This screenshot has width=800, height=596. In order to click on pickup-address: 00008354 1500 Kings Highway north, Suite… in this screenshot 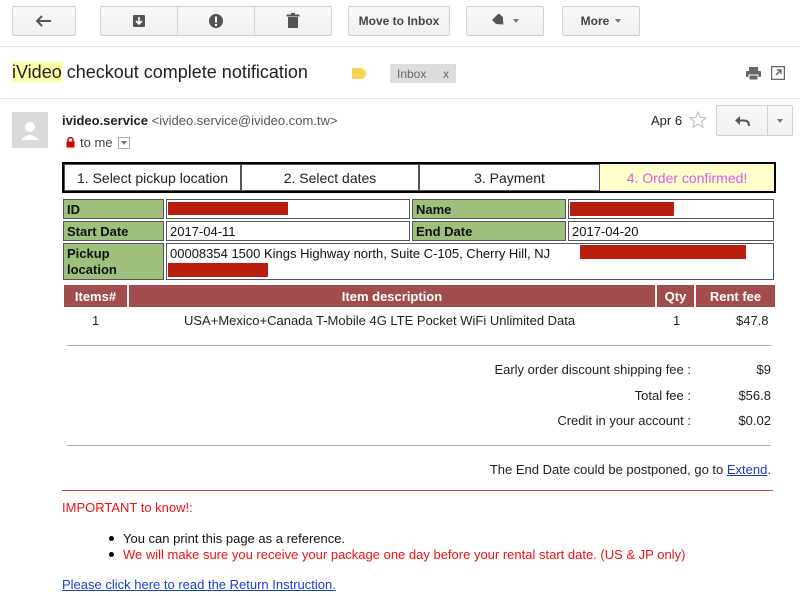, I will do `click(360, 253)`.